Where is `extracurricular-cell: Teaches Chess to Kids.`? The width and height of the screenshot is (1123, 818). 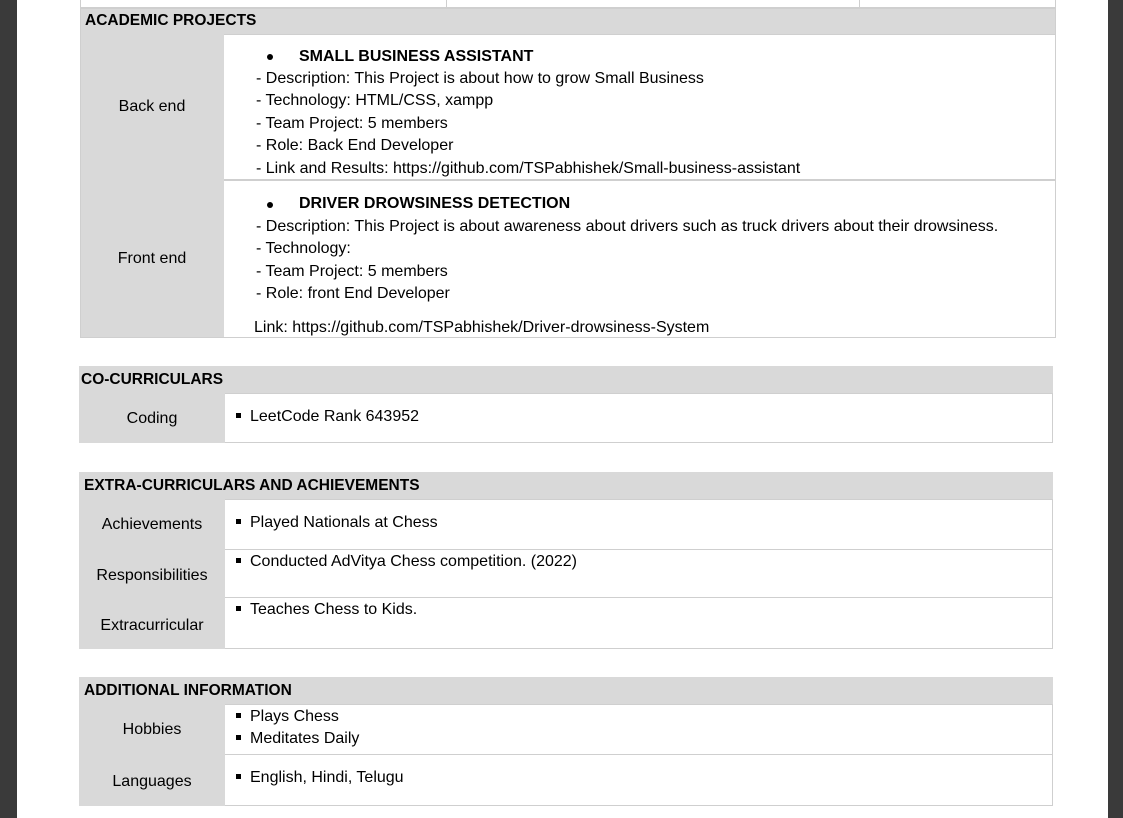
extracurricular-cell: Teaches Chess to Kids. is located at coordinates (639, 623).